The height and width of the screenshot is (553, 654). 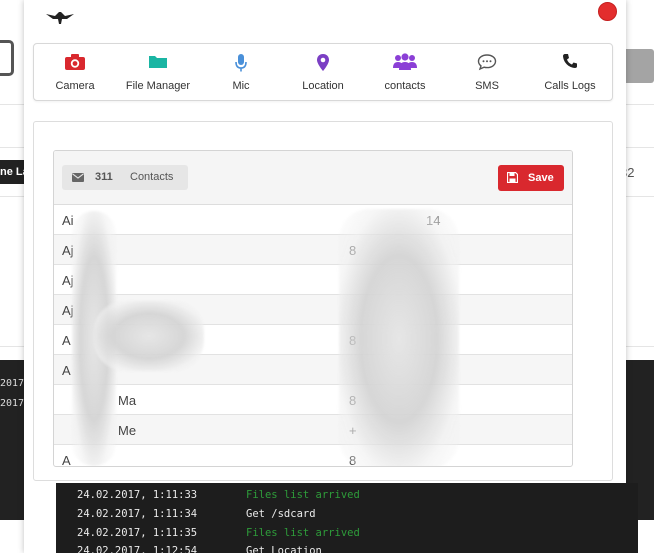 What do you see at coordinates (127, 400) in the screenshot?
I see `contact-name: Ma` at bounding box center [127, 400].